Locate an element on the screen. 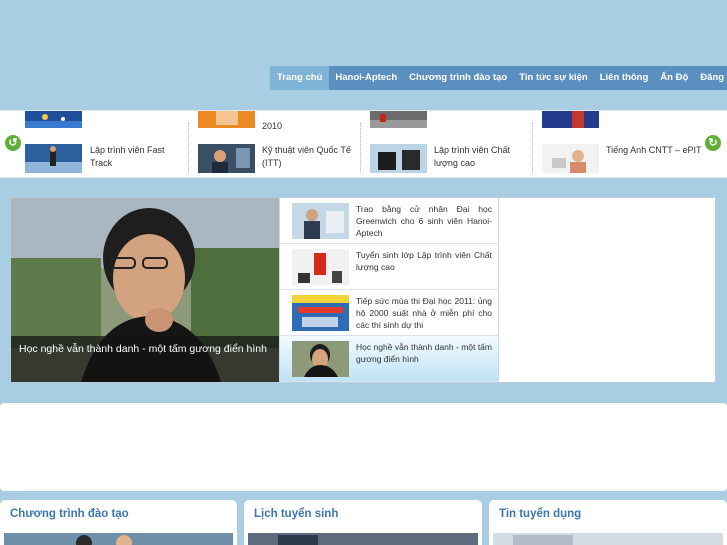 The height and width of the screenshot is (545, 727). quality-thumb is located at coordinates (398, 158).